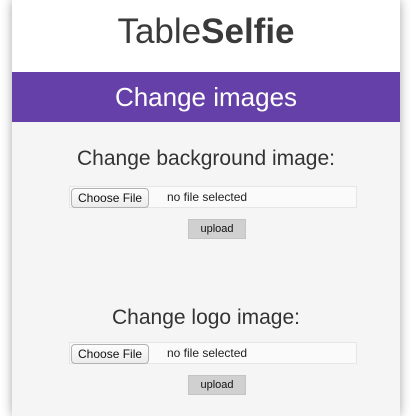 The height and width of the screenshot is (416, 411). I want to click on brand-text-bold: Selfie, so click(248, 31).